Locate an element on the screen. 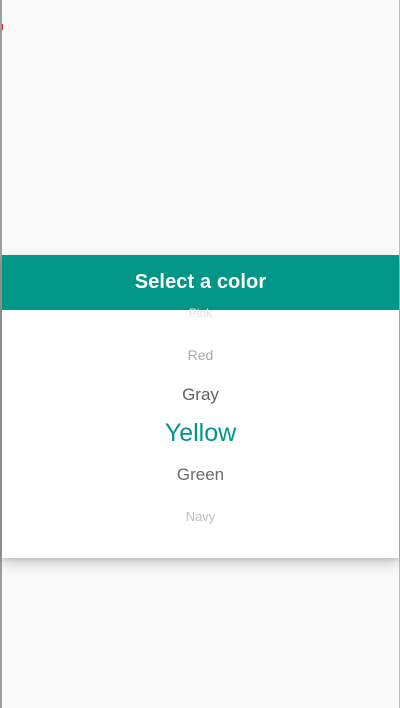 This screenshot has width=400, height=708. dialog-header: Select a color is located at coordinates (200, 282).